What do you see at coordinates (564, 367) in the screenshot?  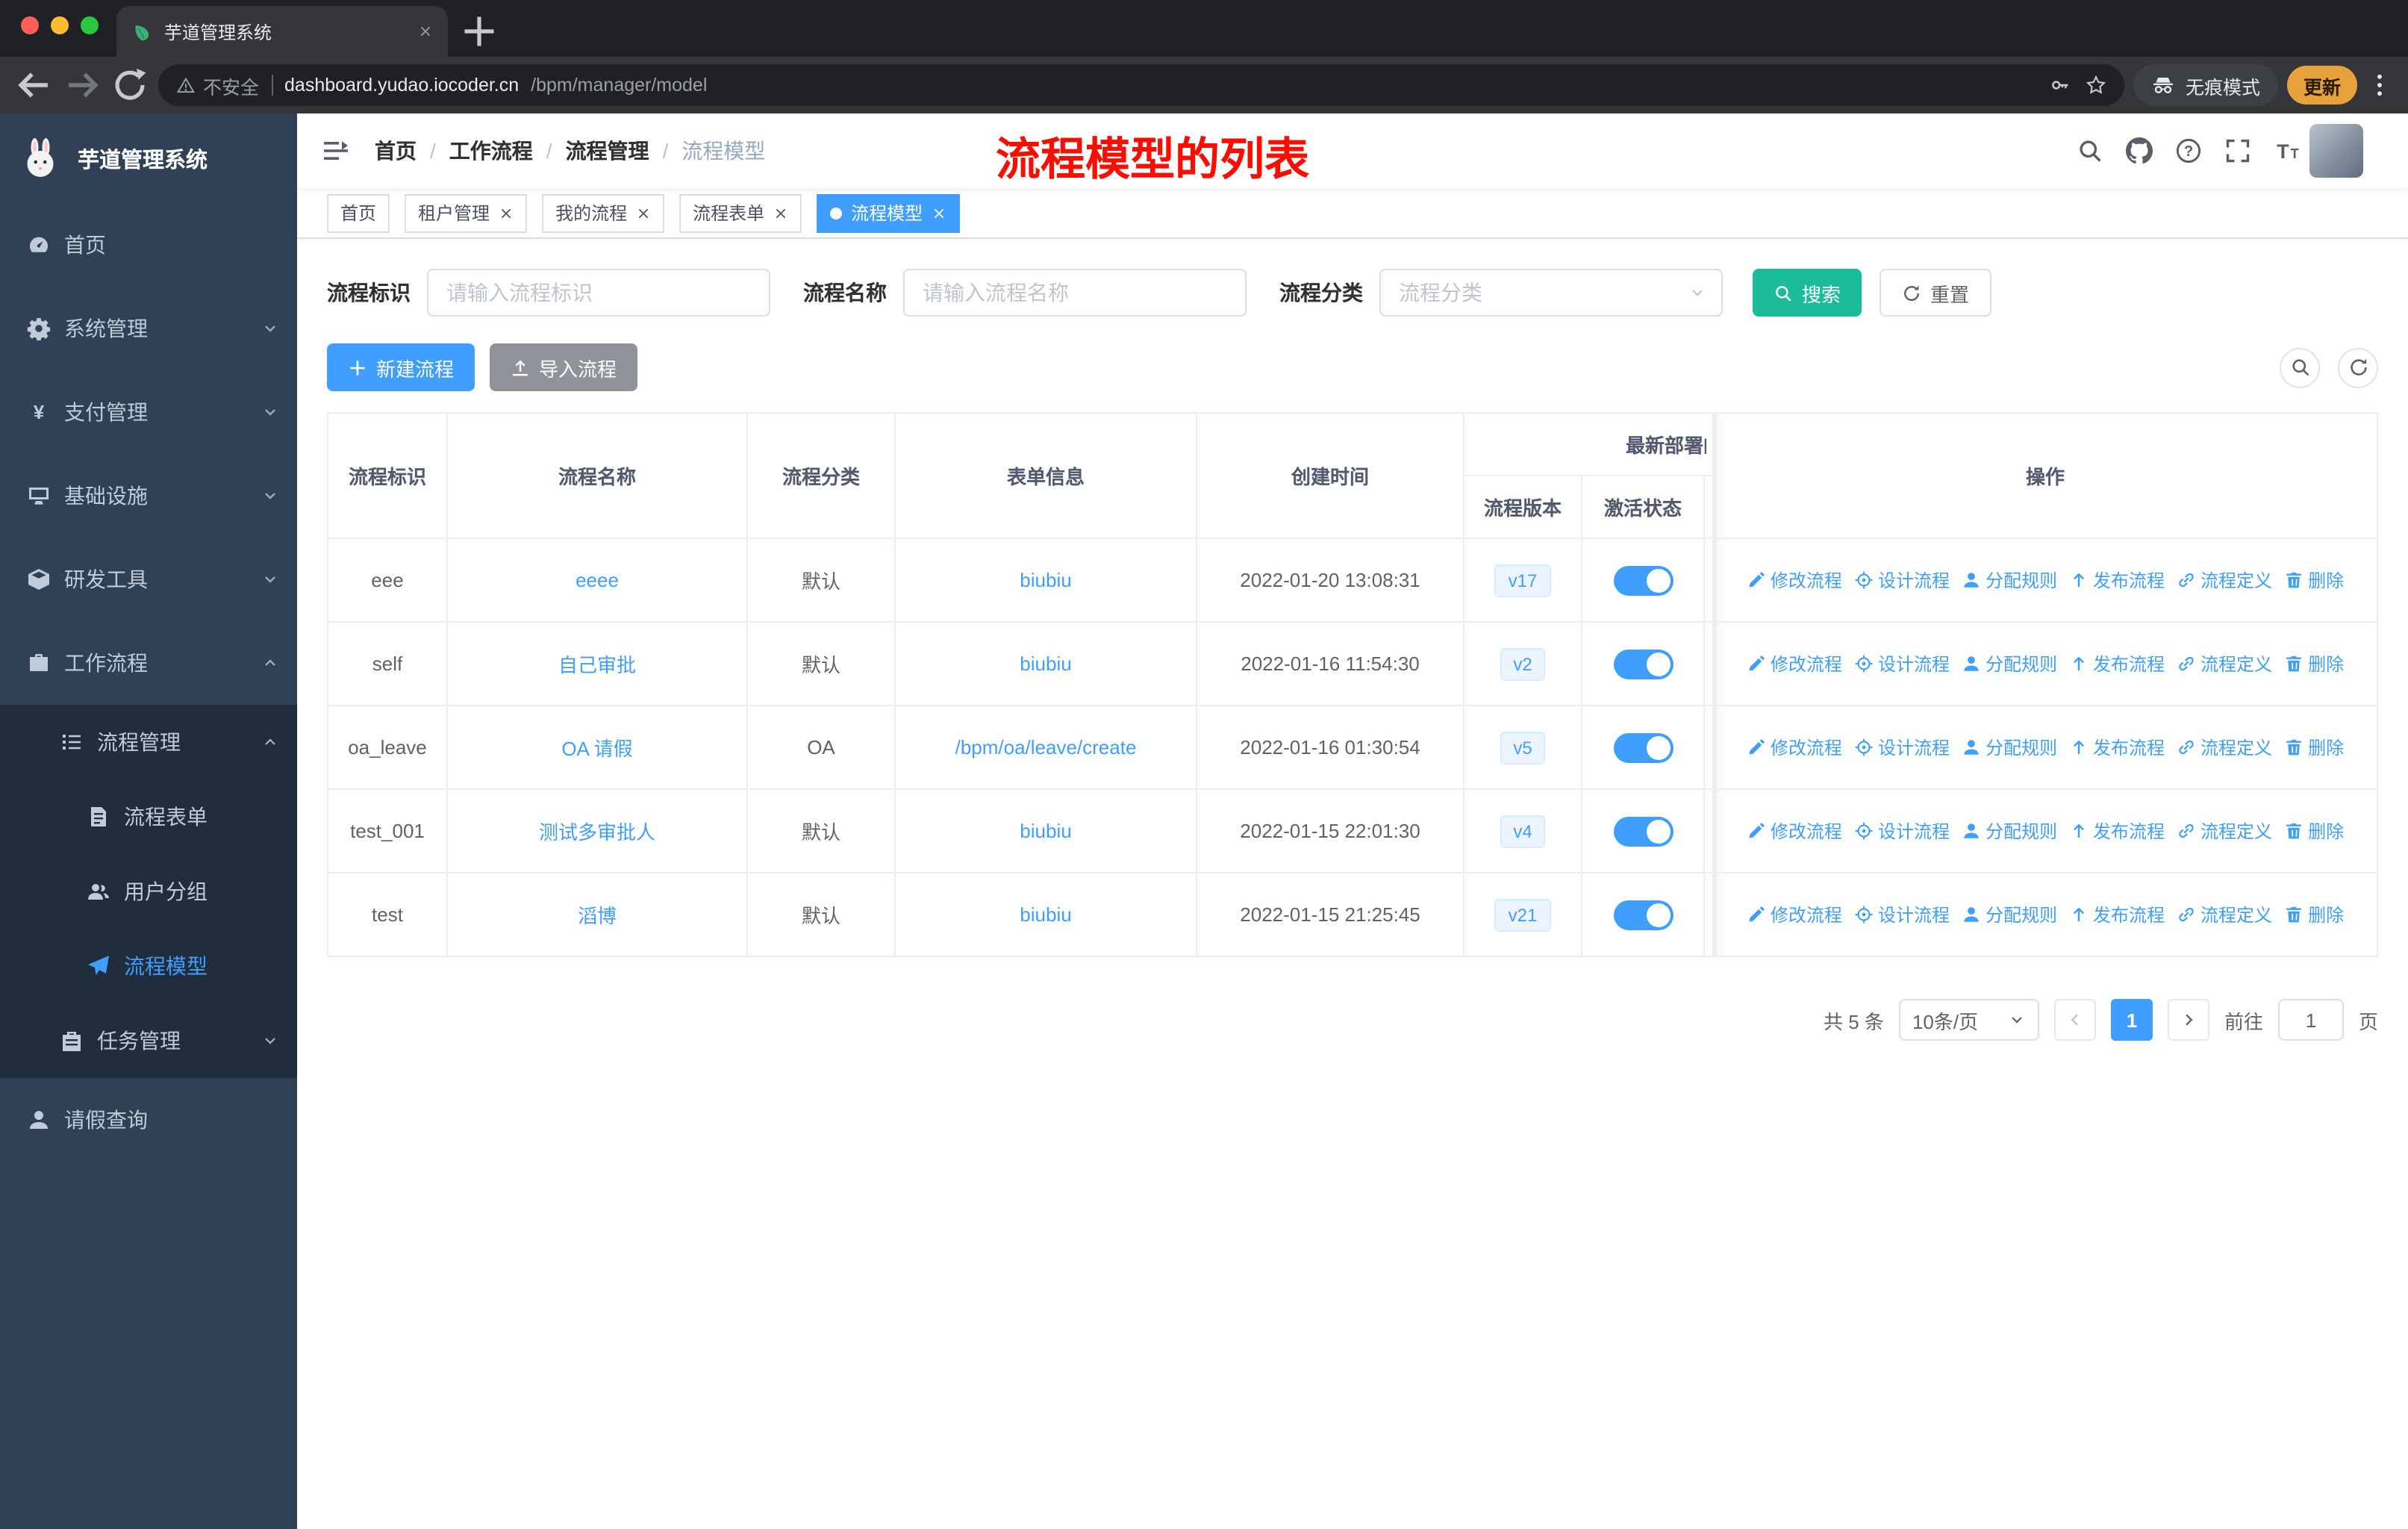 I see `import-process-button: 导入流程` at bounding box center [564, 367].